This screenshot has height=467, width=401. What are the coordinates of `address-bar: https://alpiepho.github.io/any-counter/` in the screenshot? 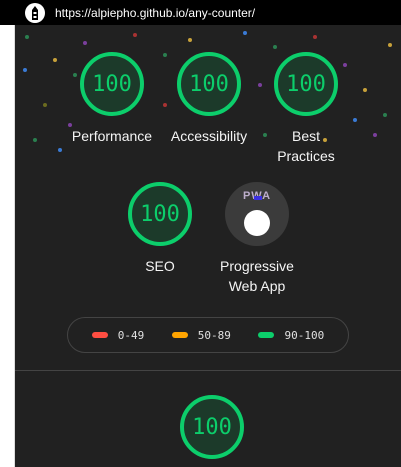 It's located at (200, 12).